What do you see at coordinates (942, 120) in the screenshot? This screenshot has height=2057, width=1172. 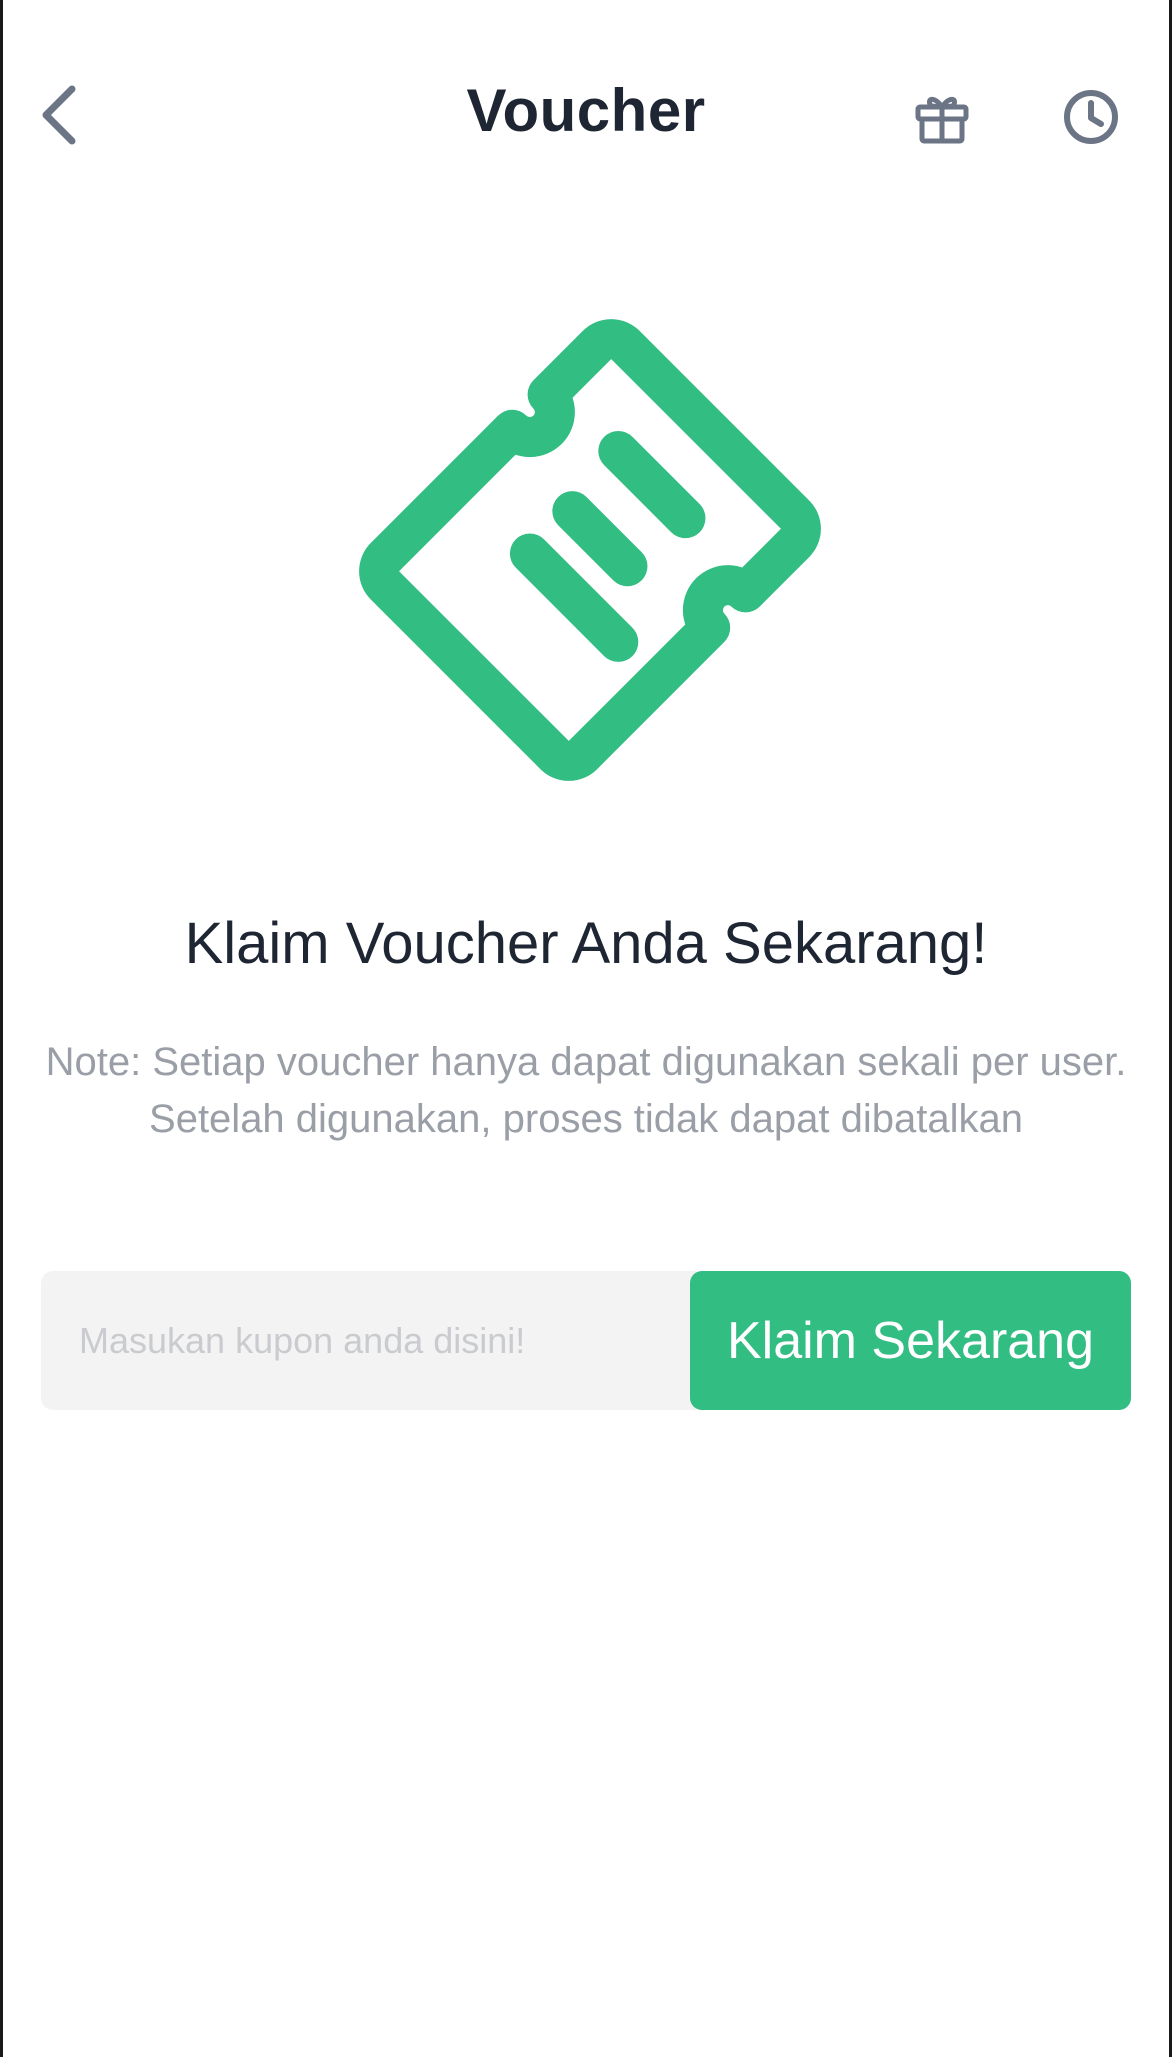 I see `gift-icon` at bounding box center [942, 120].